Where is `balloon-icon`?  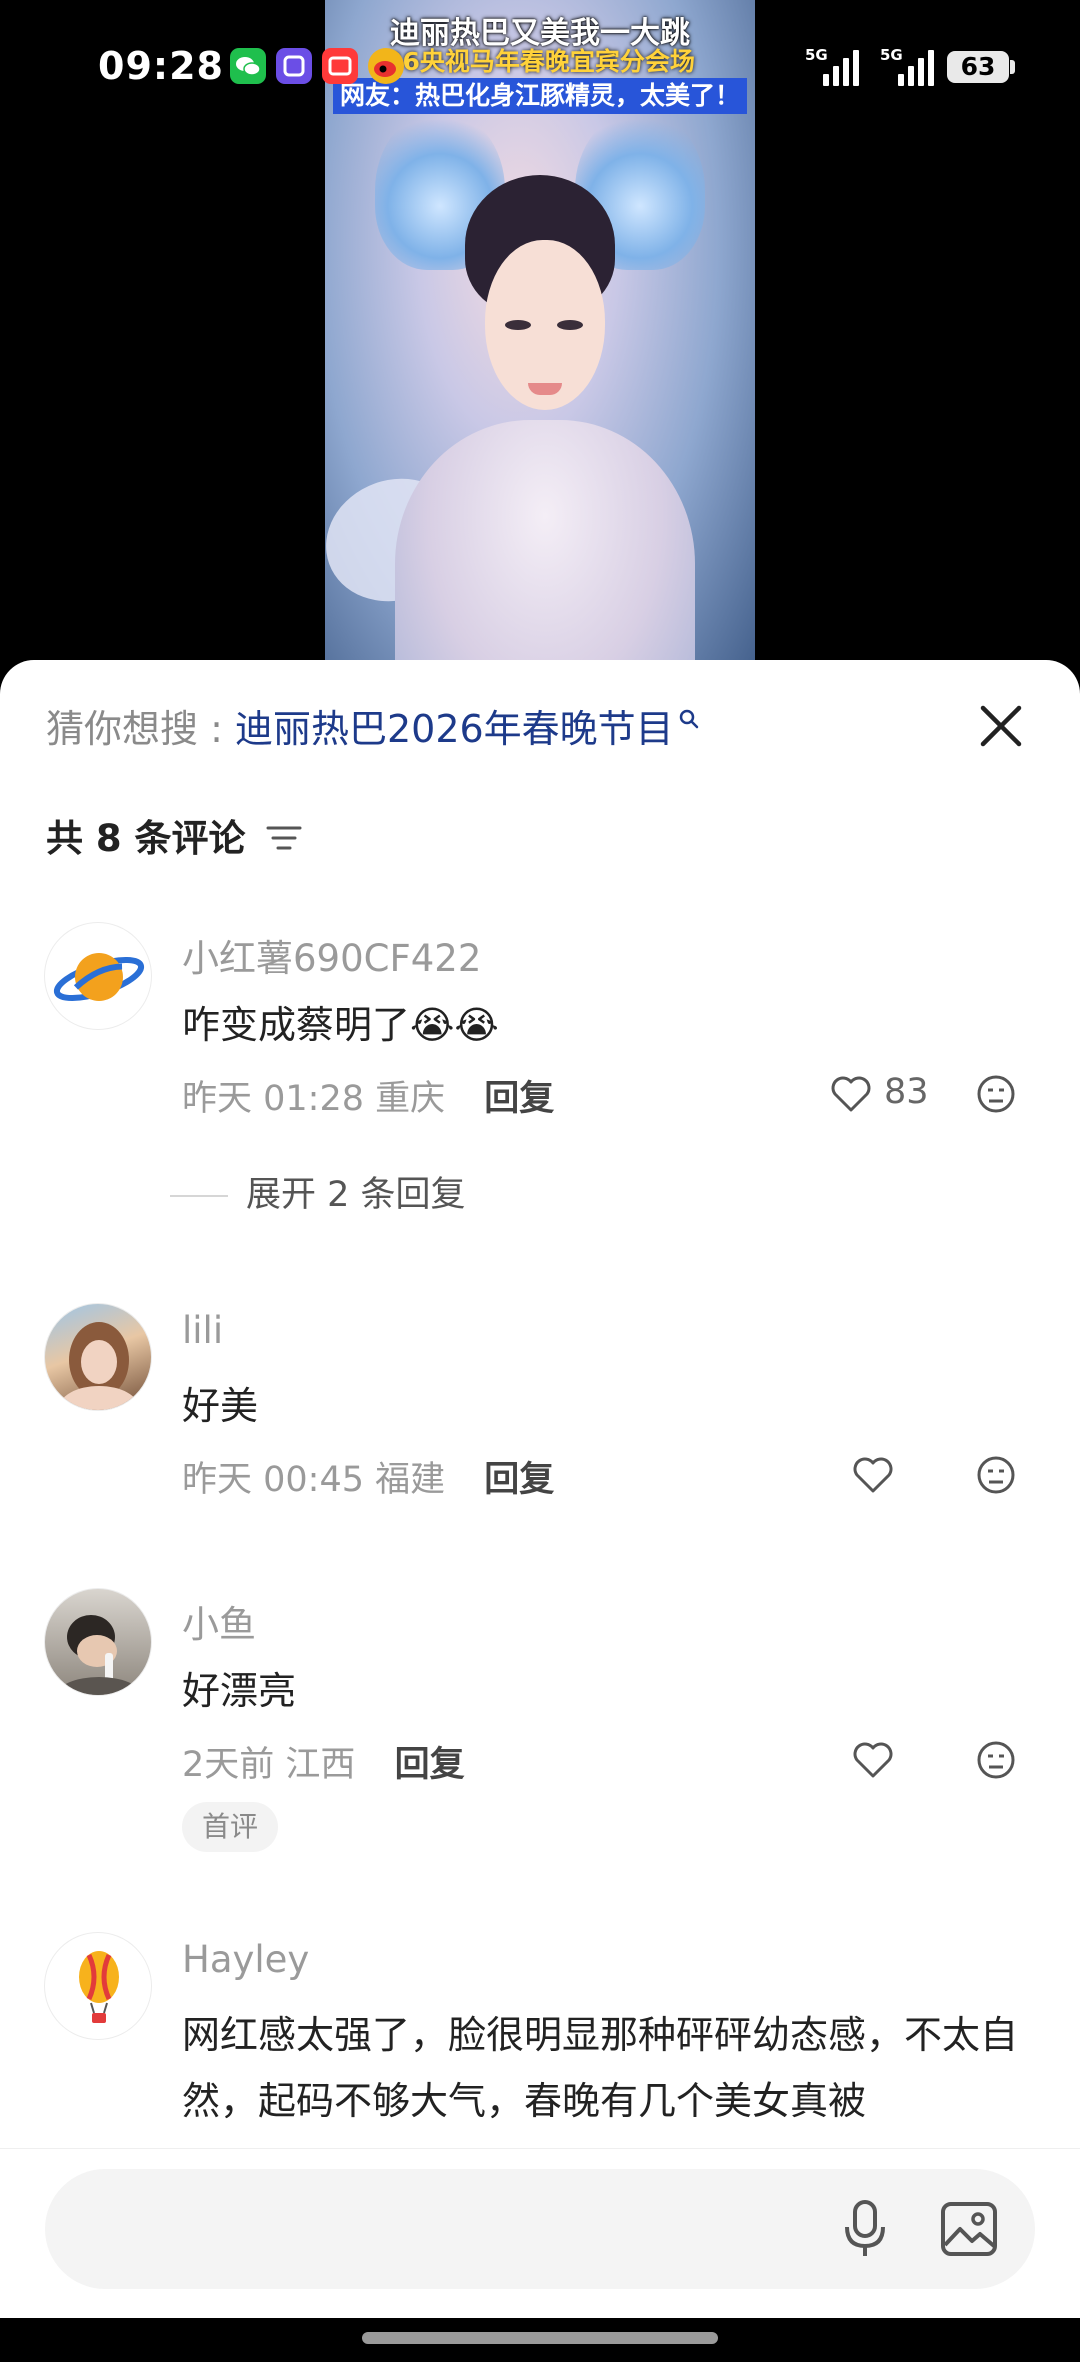
balloon-icon is located at coordinates (99, 1987).